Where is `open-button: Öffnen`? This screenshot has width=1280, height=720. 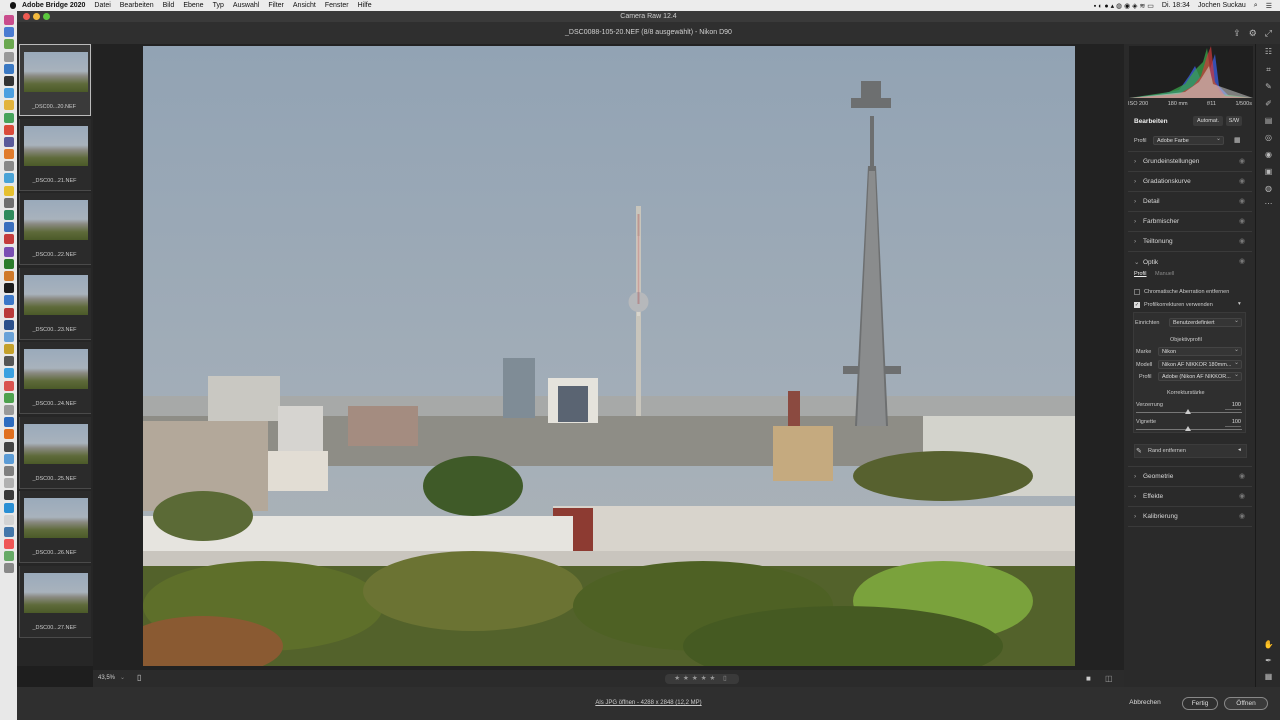
open-button: Öffnen is located at coordinates (1246, 703).